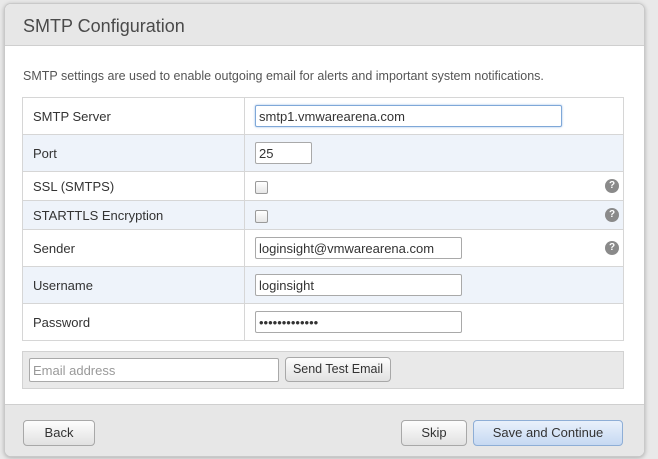 This screenshot has width=658, height=459. Describe the element at coordinates (358, 285) in the screenshot. I see `username-input` at that location.